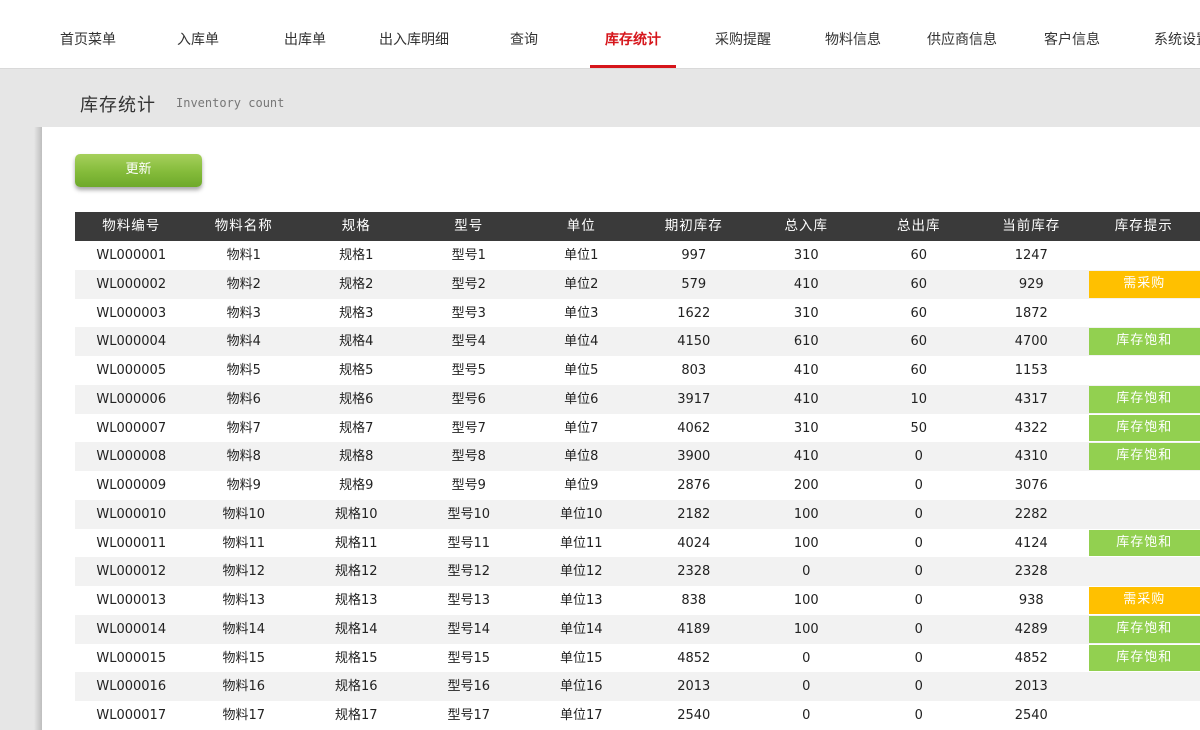 The width and height of the screenshot is (1200, 730). I want to click on table-row: WL000016 物料16 规格16 型号16 单位16 2013 0 0 2013, so click(637, 686).